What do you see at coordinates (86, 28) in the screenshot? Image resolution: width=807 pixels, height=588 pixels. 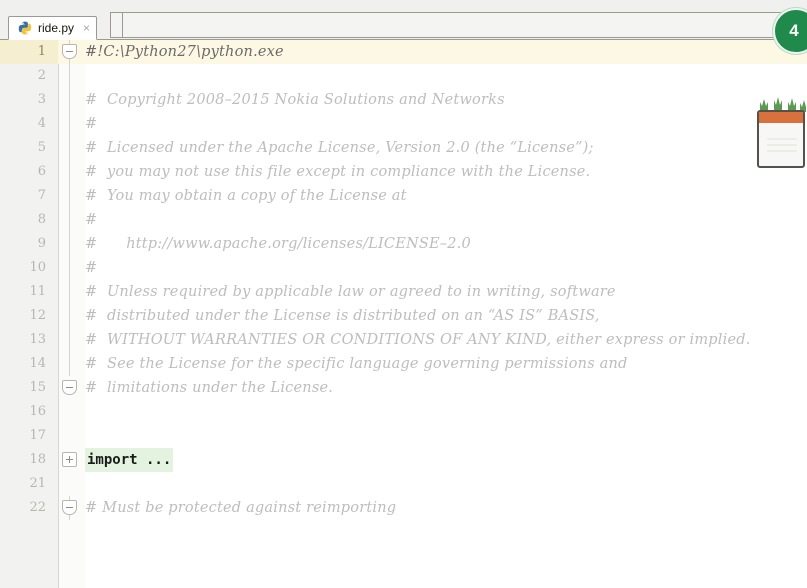 I see `tab-close-icon: ×` at bounding box center [86, 28].